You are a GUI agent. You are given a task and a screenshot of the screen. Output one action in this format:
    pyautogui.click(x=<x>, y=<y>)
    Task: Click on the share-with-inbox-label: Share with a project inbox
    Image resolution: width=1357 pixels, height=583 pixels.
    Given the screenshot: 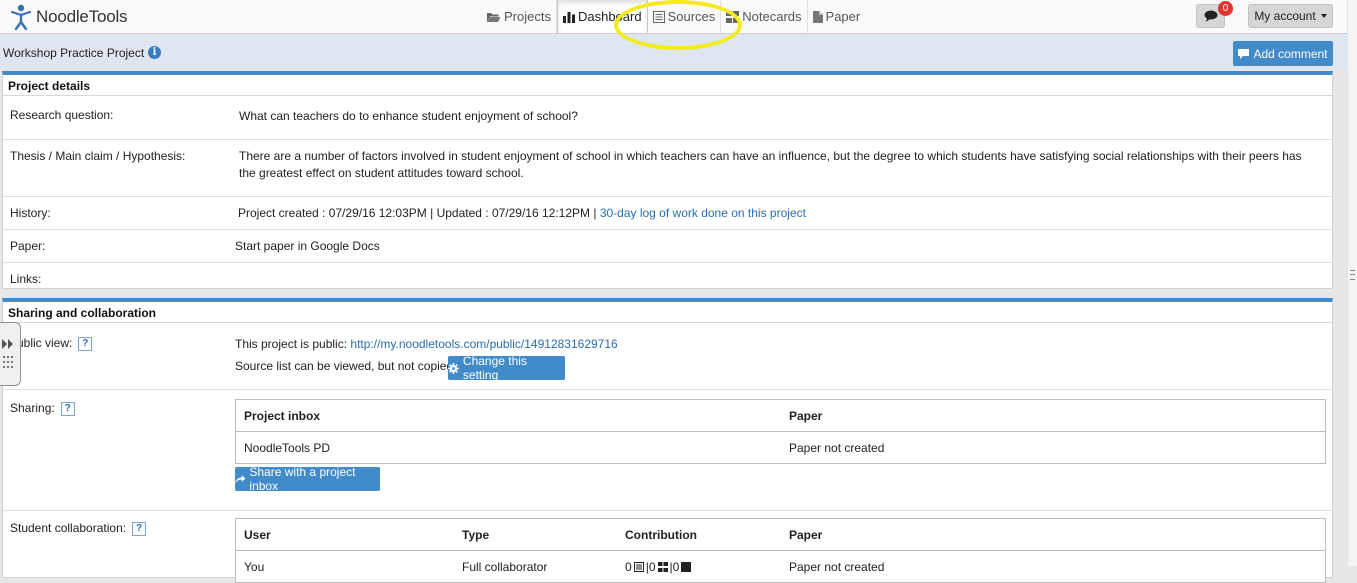 What is the action you would take?
    pyautogui.click(x=302, y=479)
    